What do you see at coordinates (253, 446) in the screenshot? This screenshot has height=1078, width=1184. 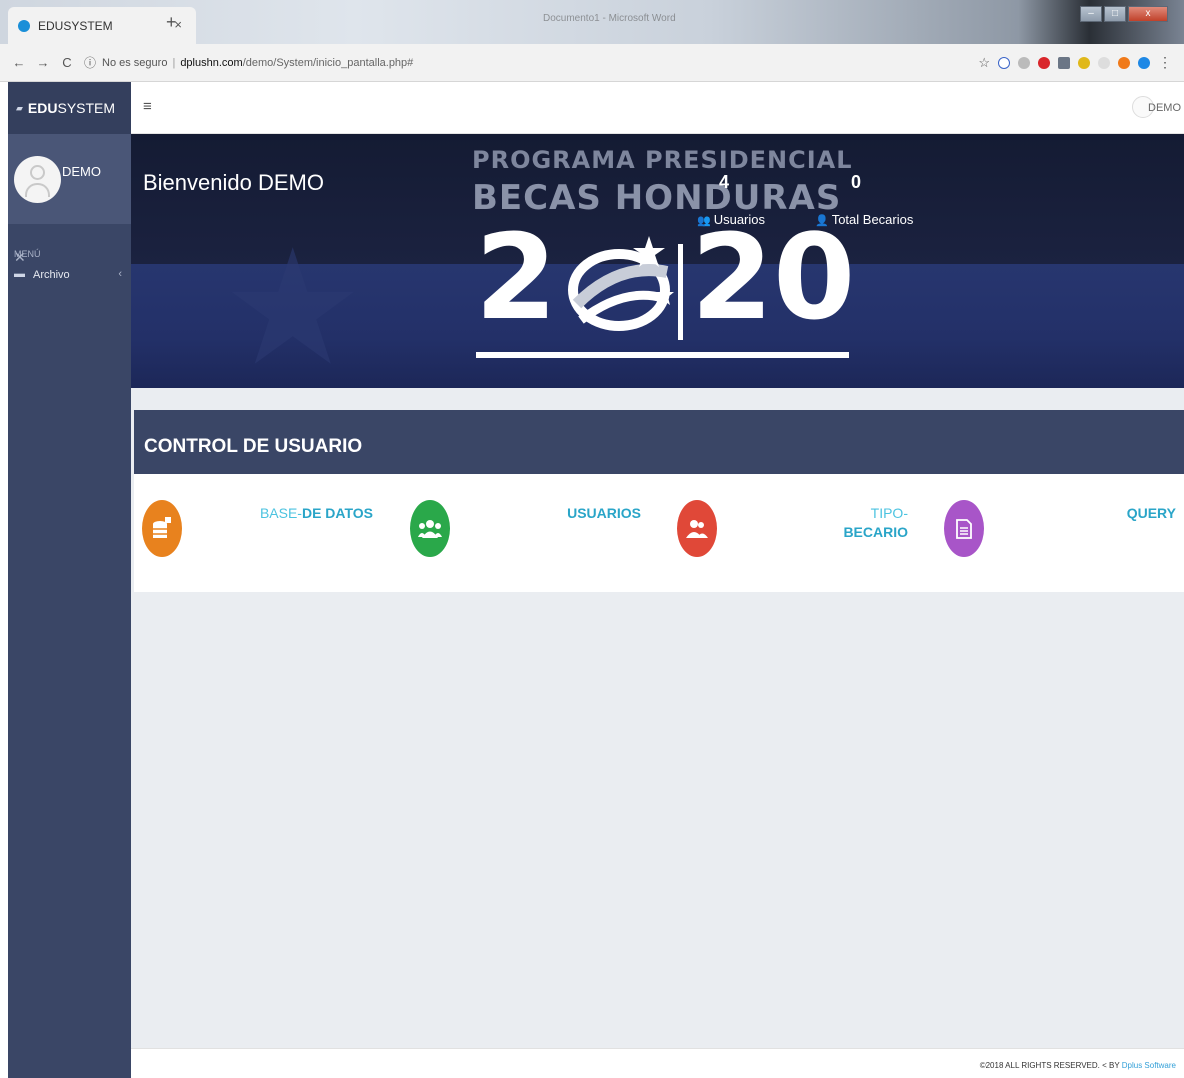 I see `section-title: CONTROL DE USUARIO` at bounding box center [253, 446].